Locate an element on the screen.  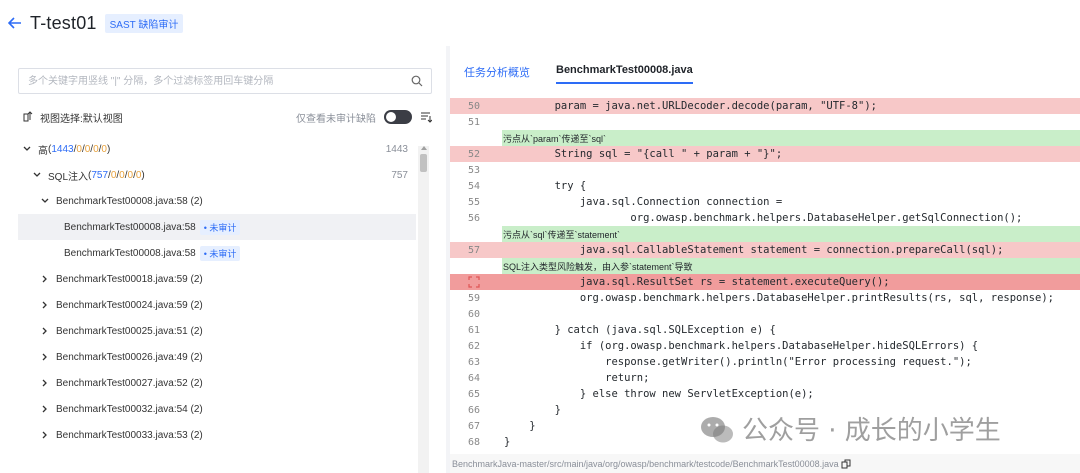
count-total: 757 is located at coordinates (100, 175).